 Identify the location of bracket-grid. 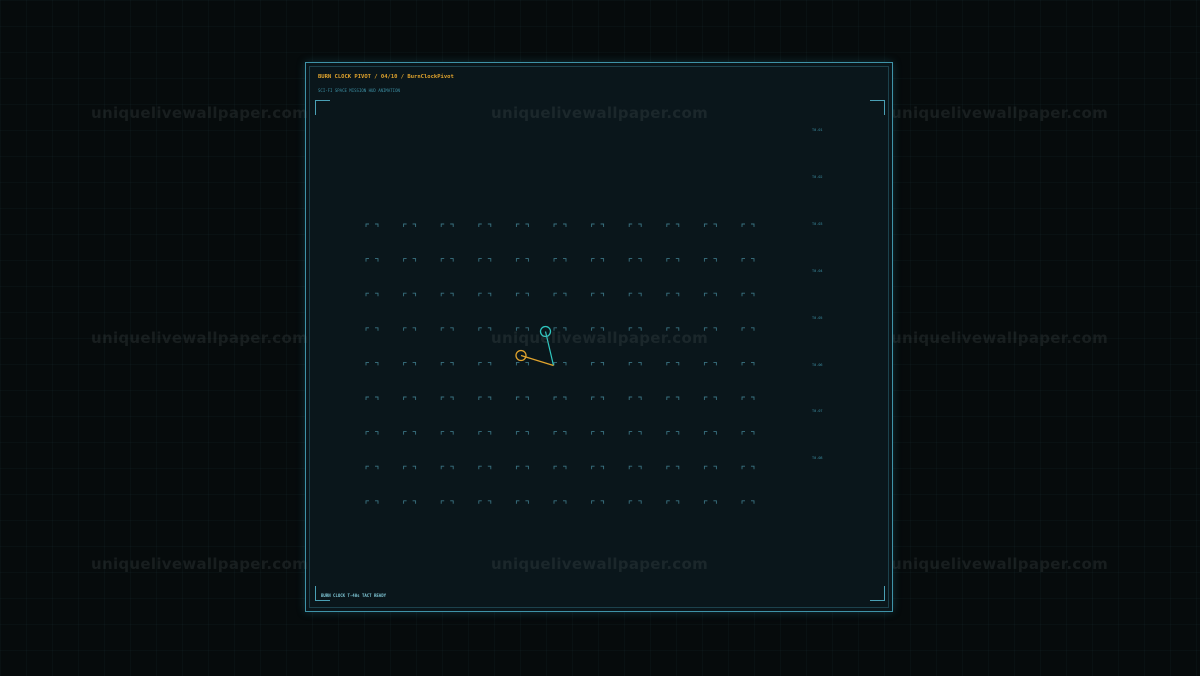
(560, 363).